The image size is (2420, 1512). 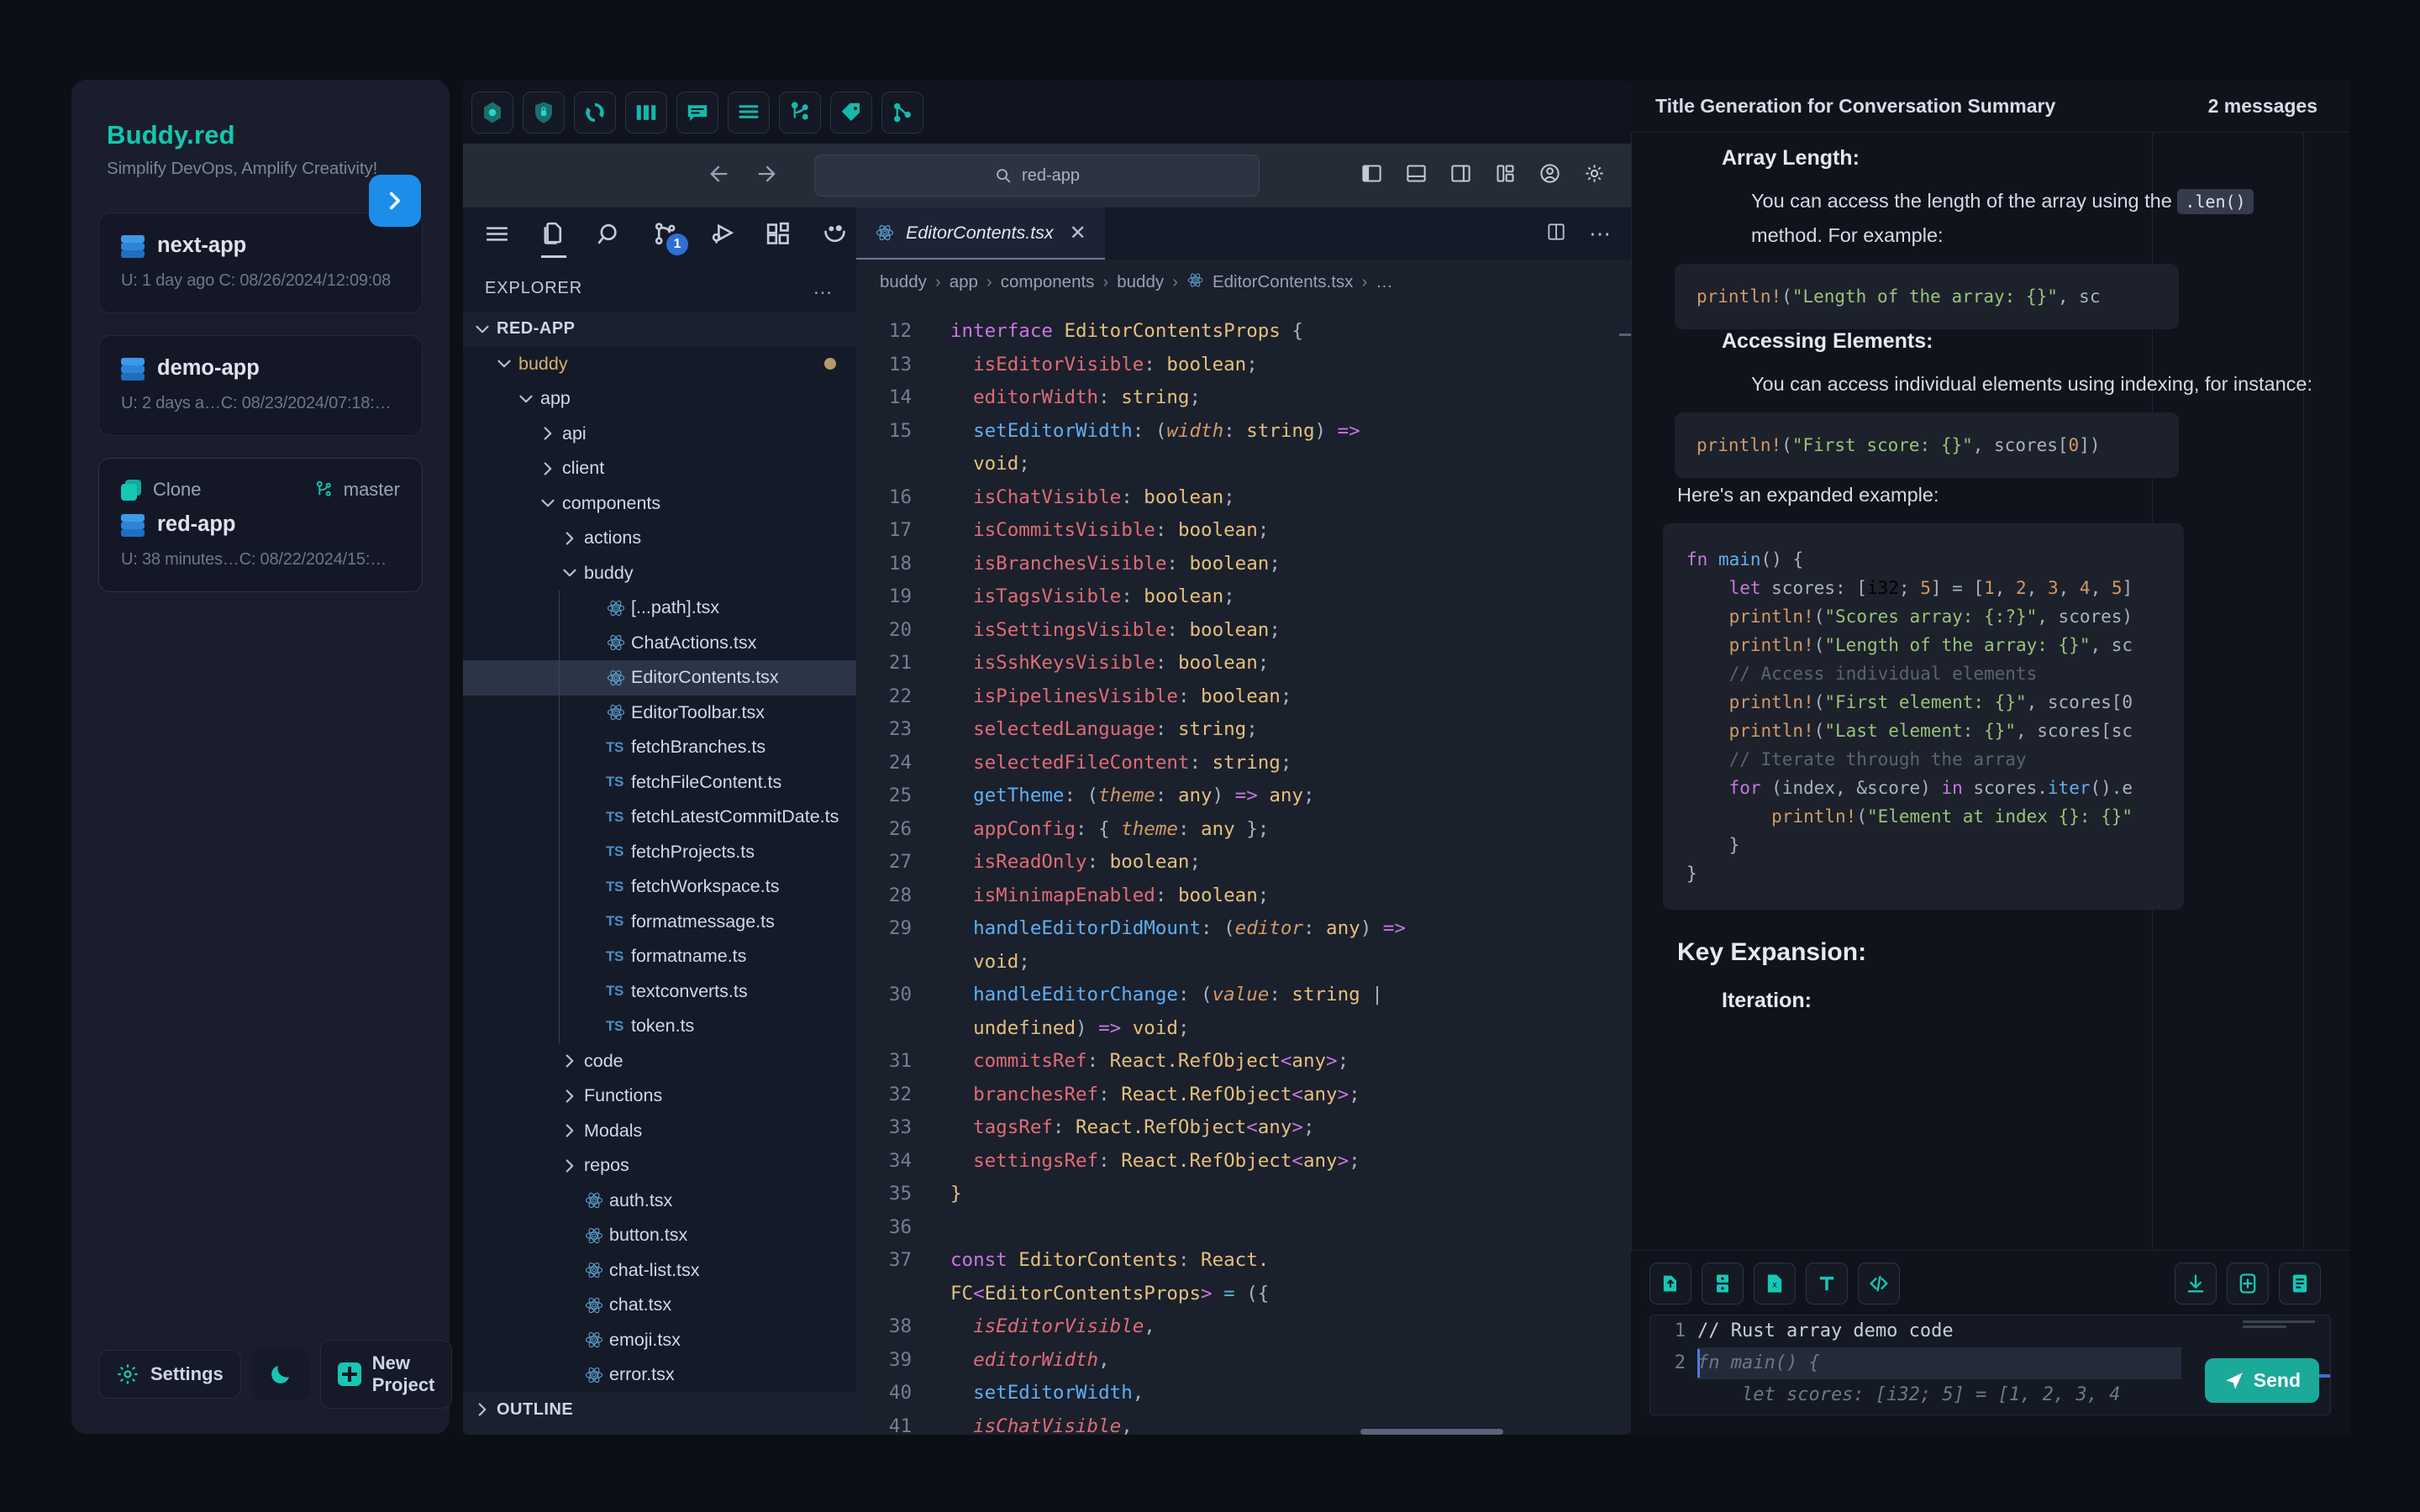 What do you see at coordinates (618, 608) in the screenshot?
I see `react-icon` at bounding box center [618, 608].